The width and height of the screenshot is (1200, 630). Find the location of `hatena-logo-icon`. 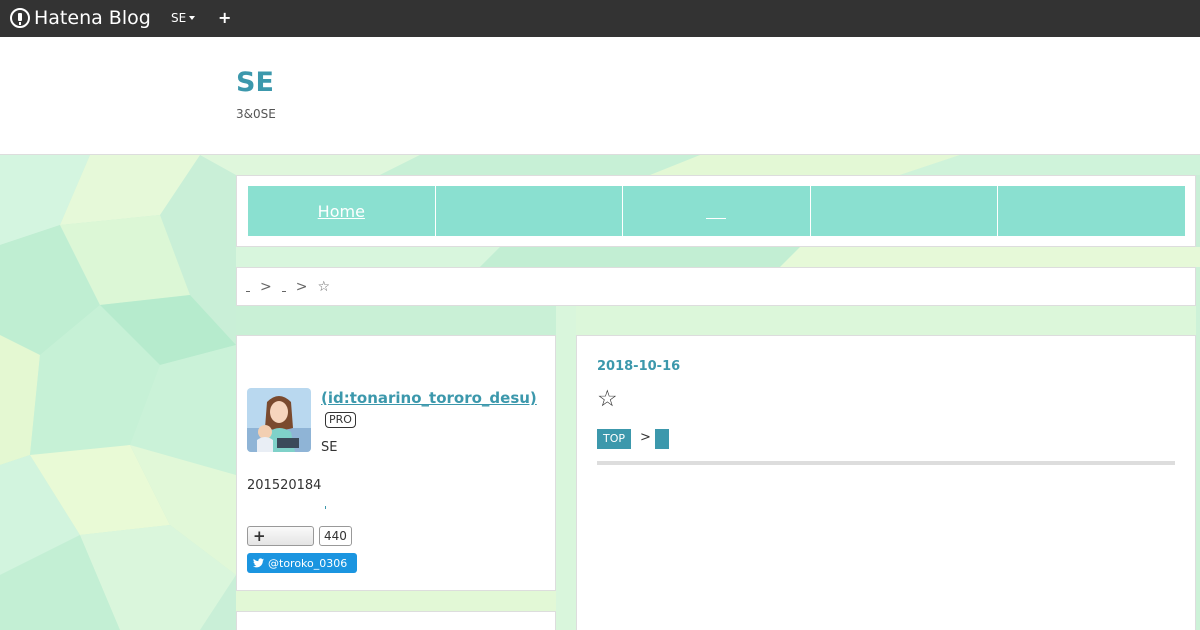

hatena-logo-icon is located at coordinates (20, 18).